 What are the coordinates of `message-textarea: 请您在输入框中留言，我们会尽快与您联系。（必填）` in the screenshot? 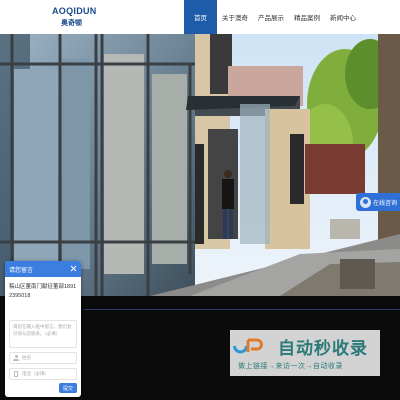 It's located at (43, 334).